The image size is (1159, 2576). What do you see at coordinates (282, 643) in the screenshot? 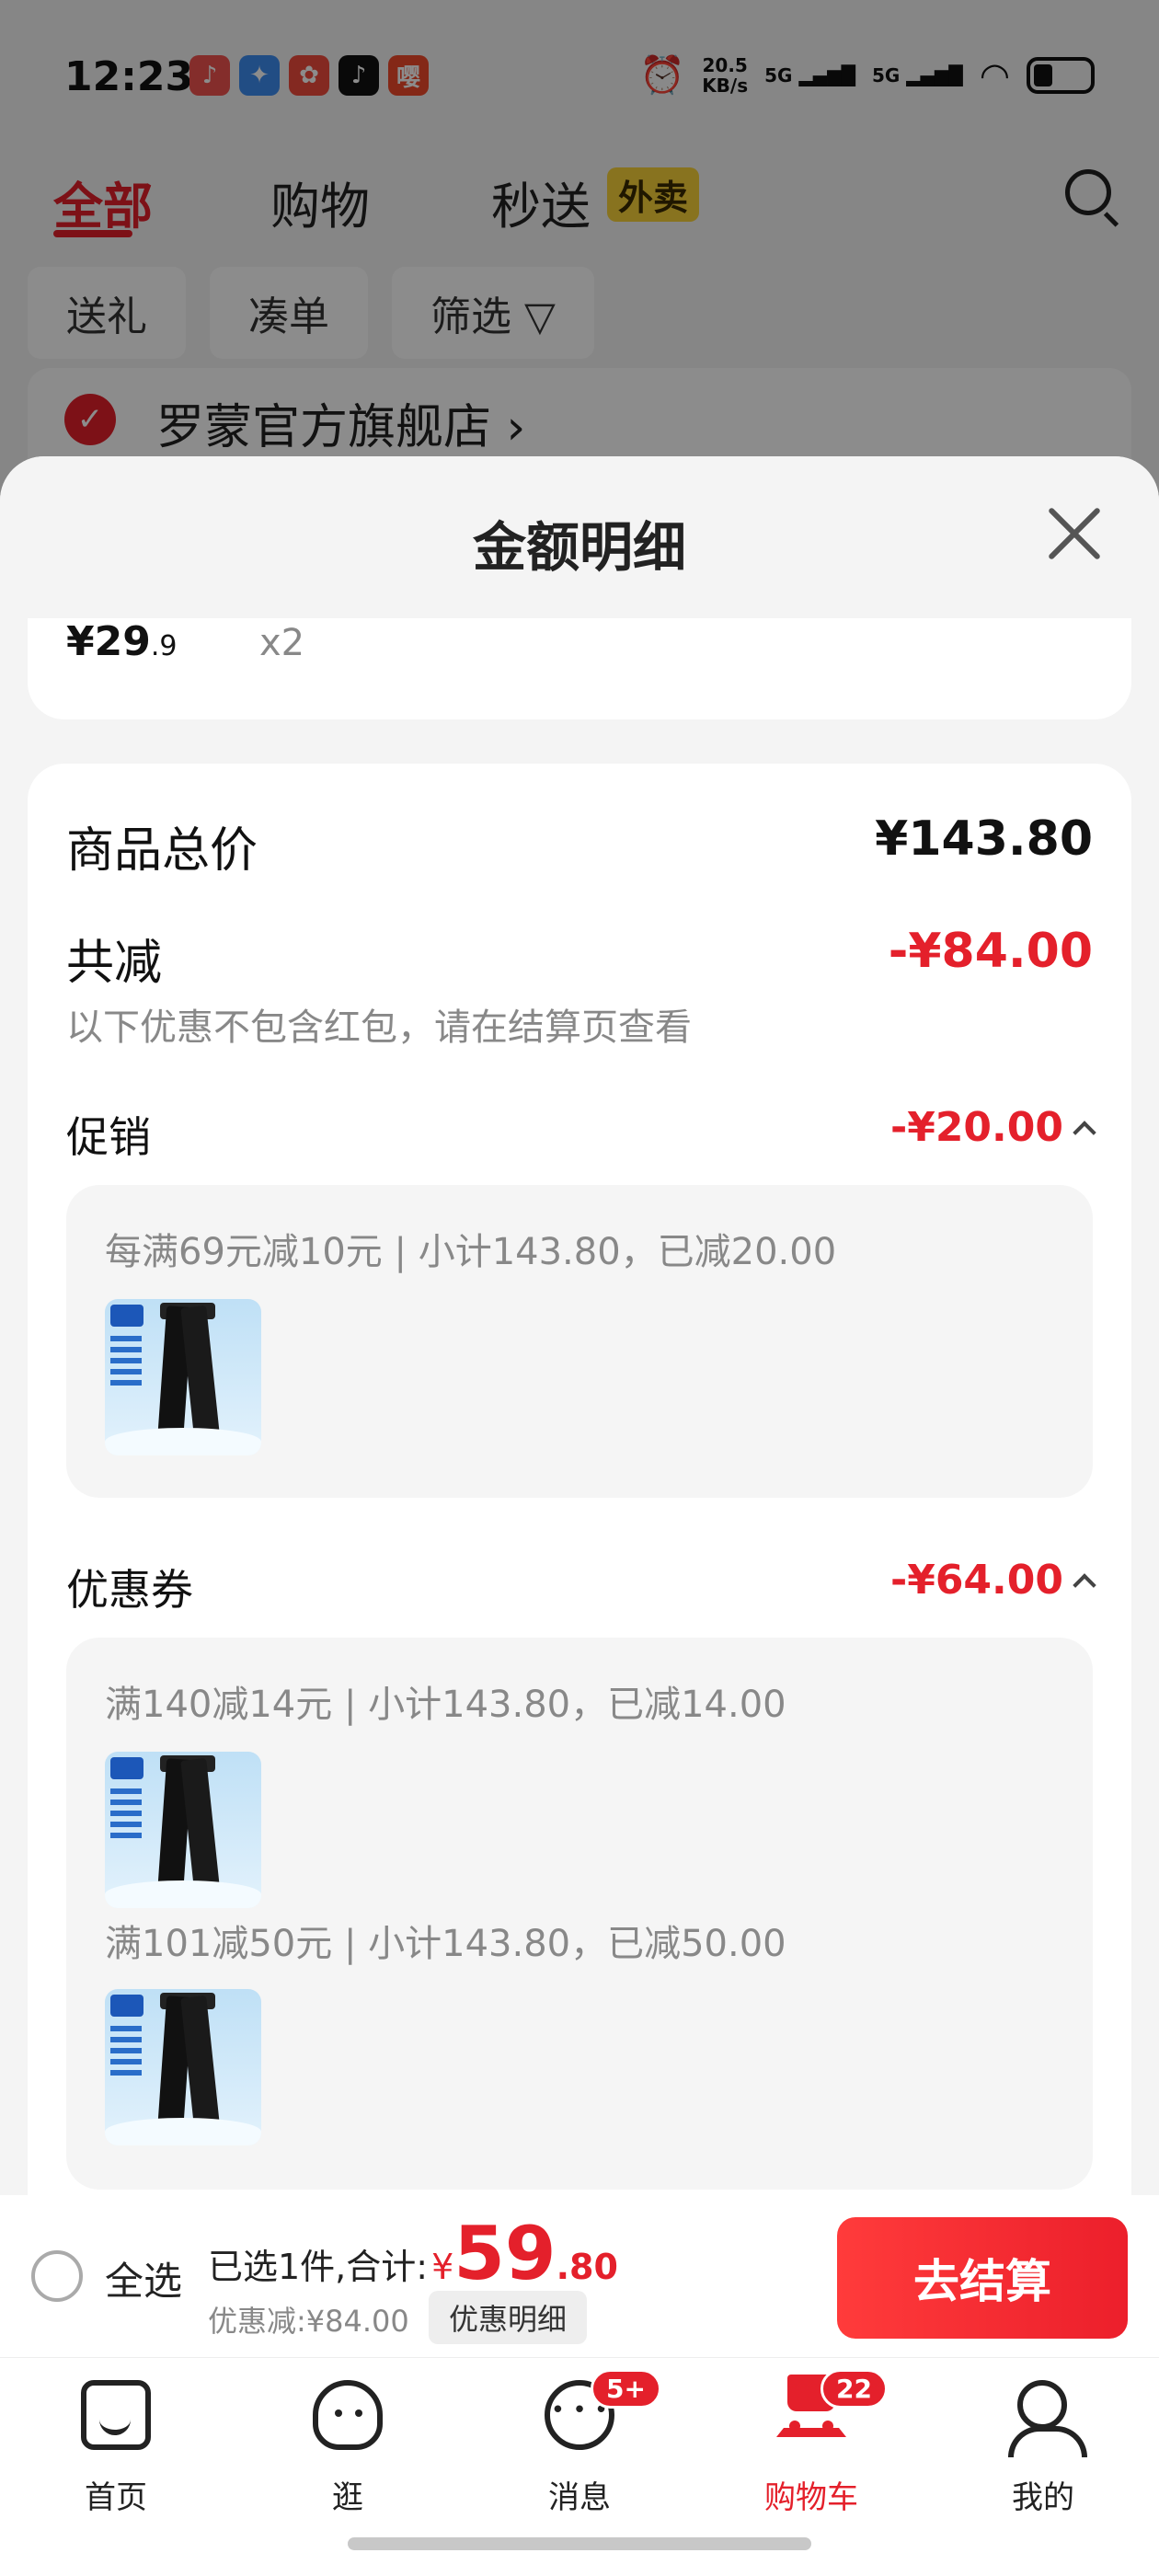
I see `item-quantity: x2` at bounding box center [282, 643].